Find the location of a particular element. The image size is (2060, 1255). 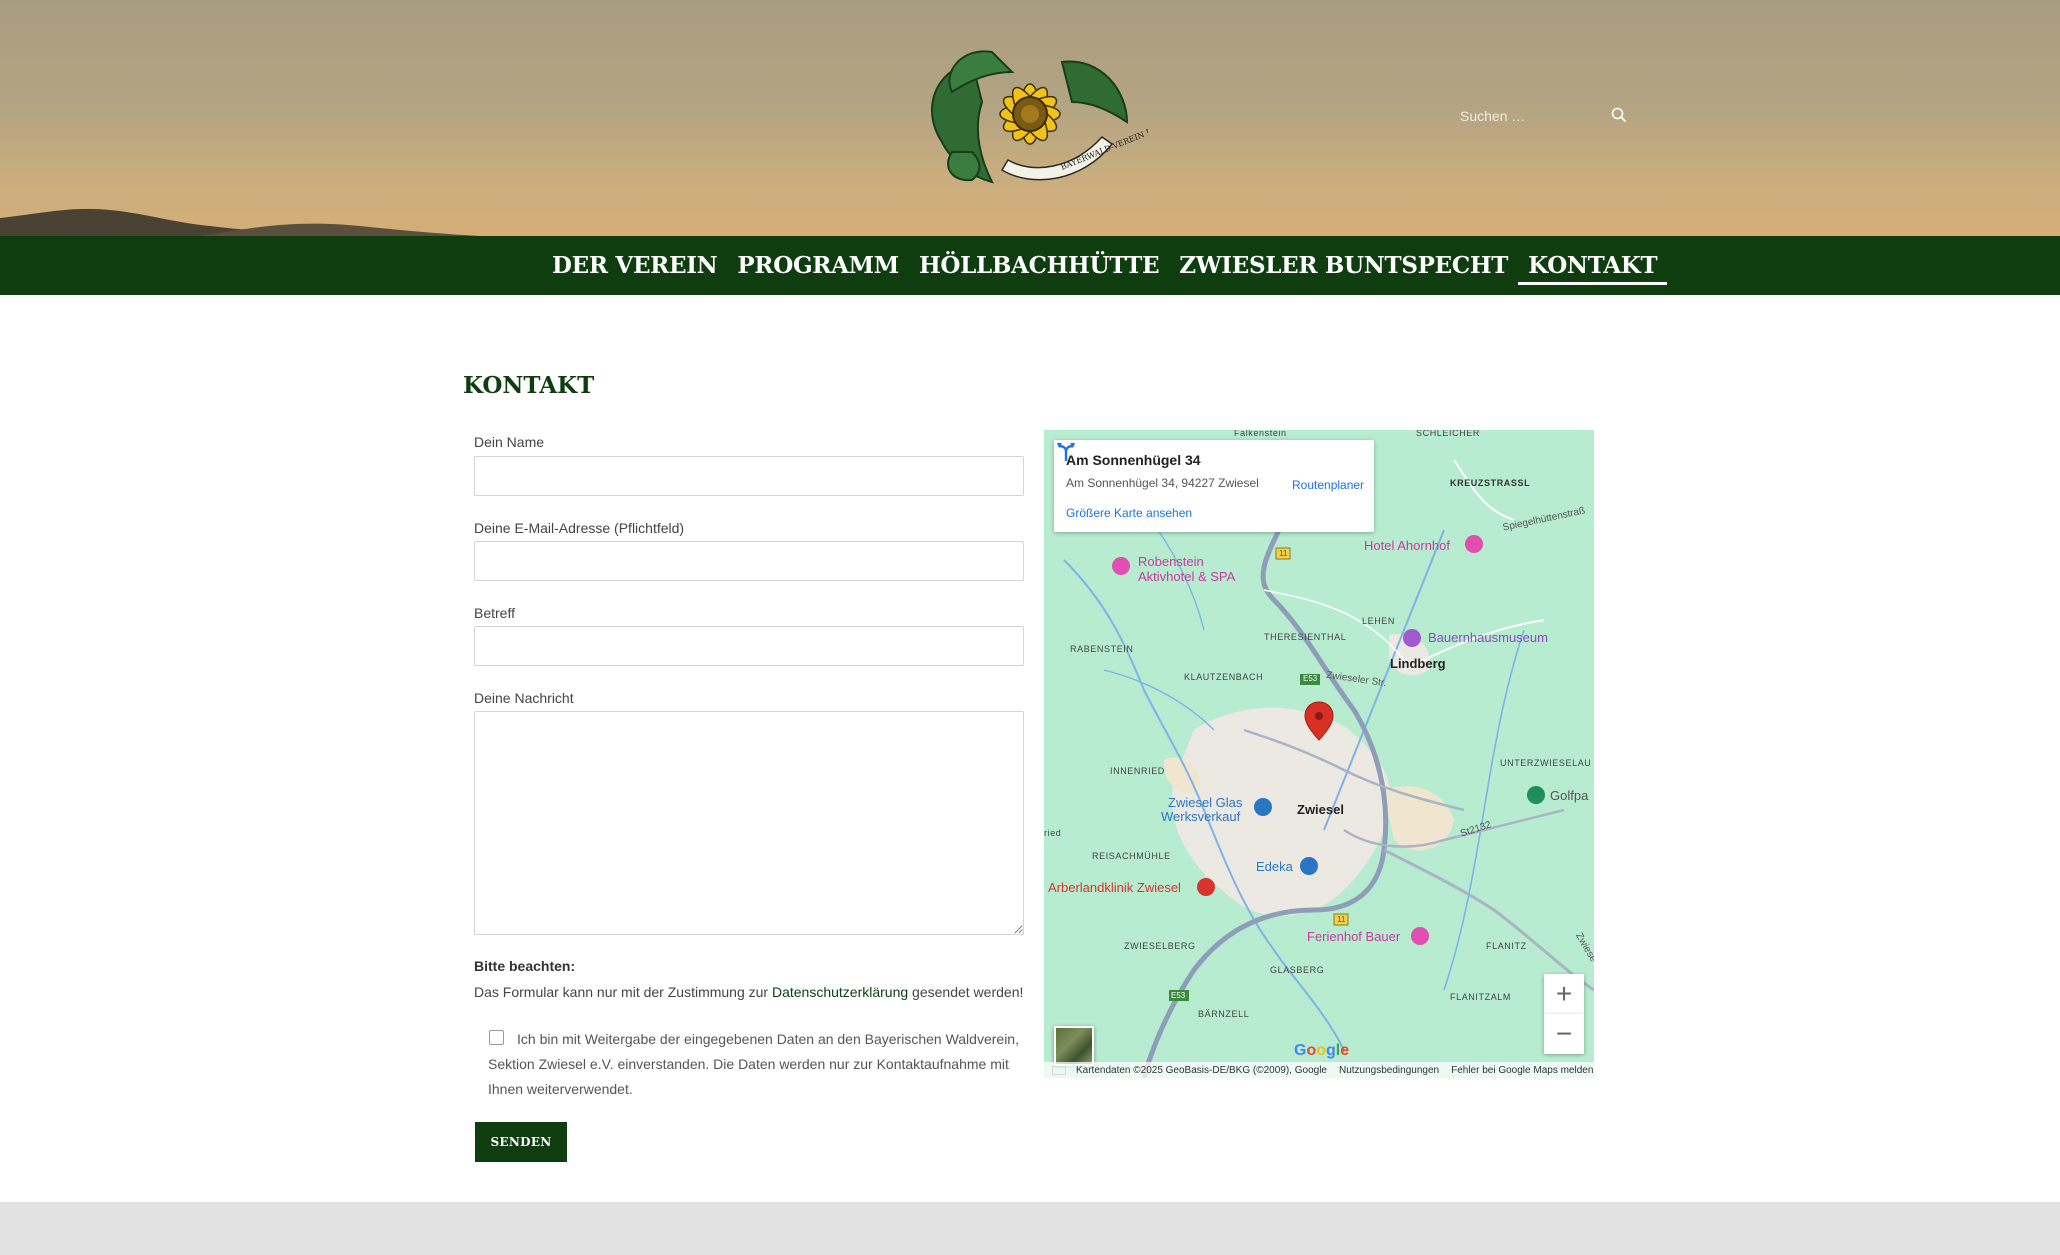

map-label-rabenstein: RABENSTEIN is located at coordinates (1102, 649).